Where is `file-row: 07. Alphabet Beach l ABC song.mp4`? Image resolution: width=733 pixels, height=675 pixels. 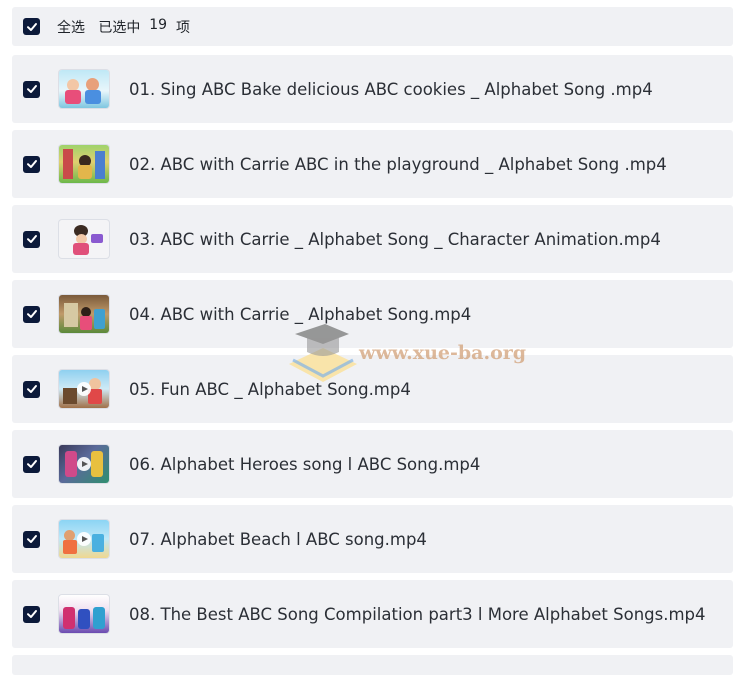 file-row: 07. Alphabet Beach l ABC song.mp4 is located at coordinates (372, 539).